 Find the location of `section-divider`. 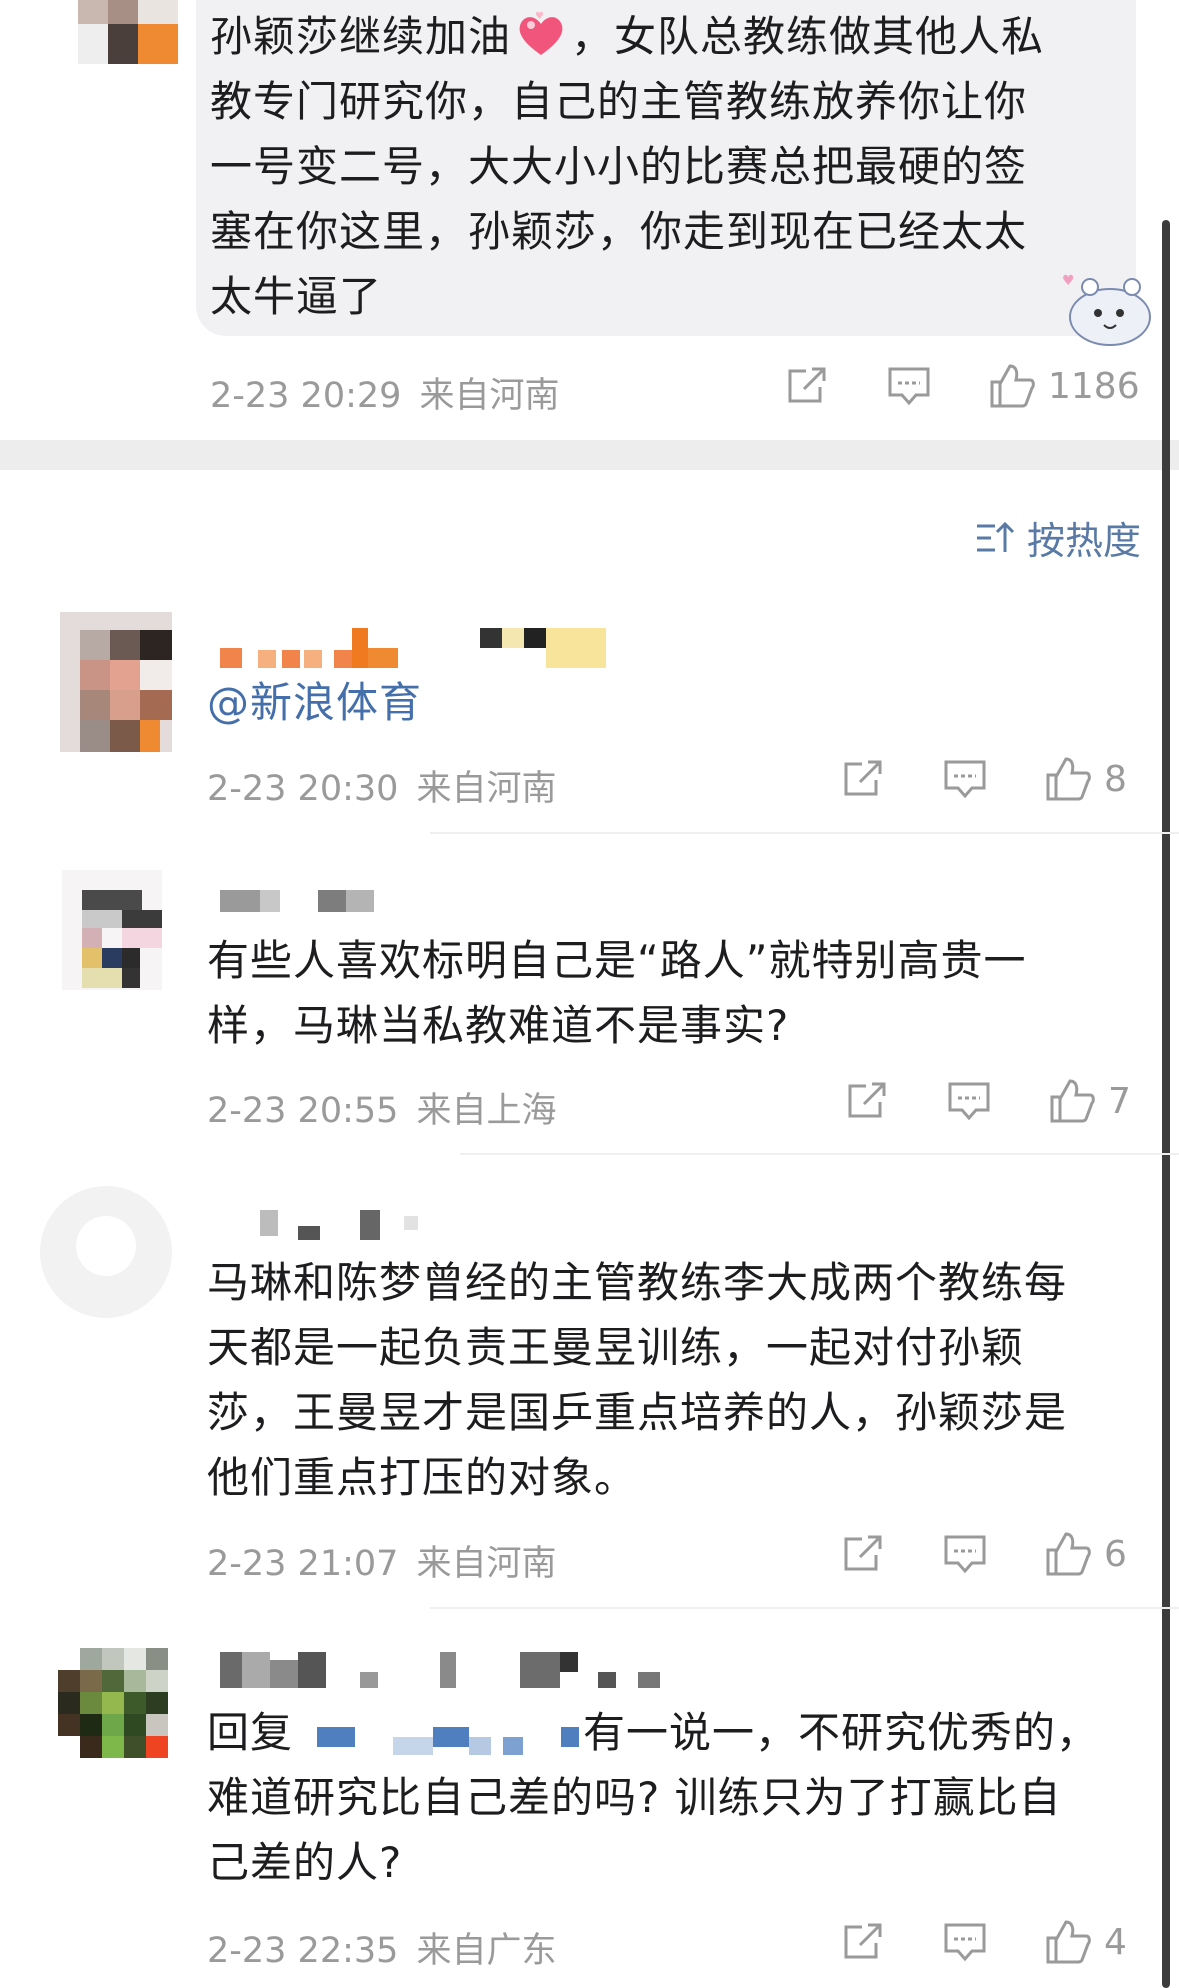

section-divider is located at coordinates (589, 455).